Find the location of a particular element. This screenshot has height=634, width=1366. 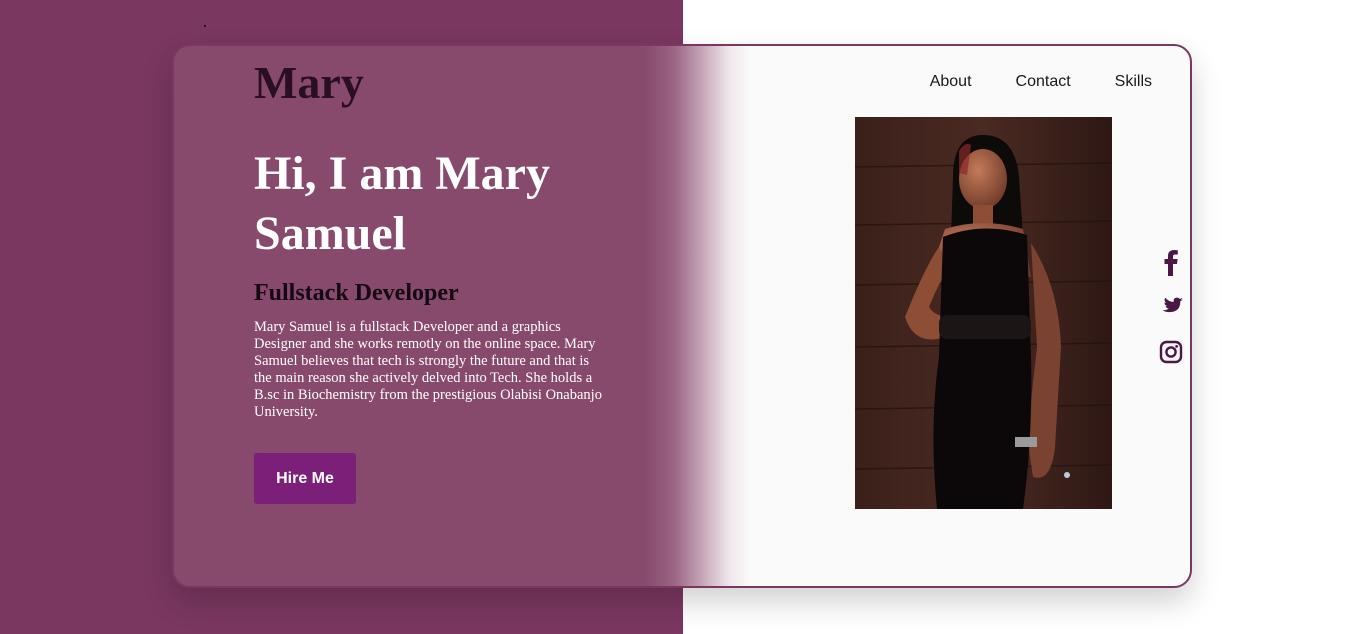

social-links is located at coordinates (1171, 307).